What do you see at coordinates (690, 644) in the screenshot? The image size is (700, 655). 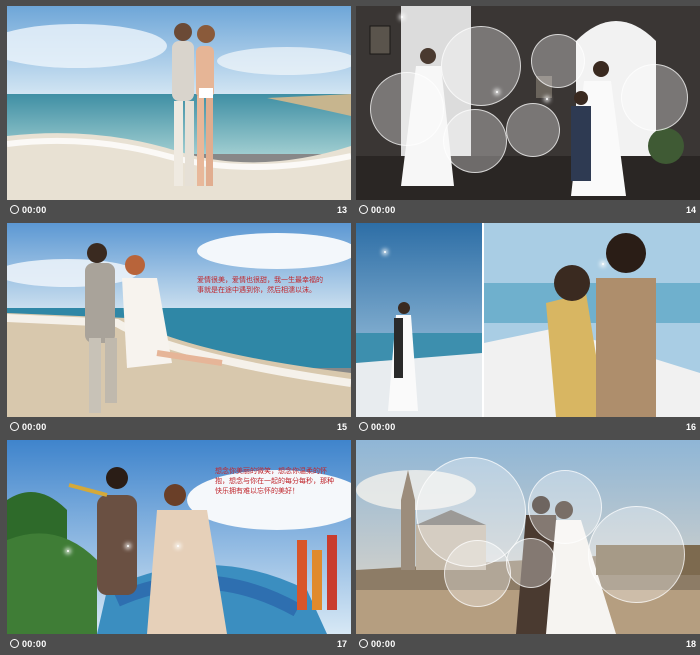 I see `slide-number: 18` at bounding box center [690, 644].